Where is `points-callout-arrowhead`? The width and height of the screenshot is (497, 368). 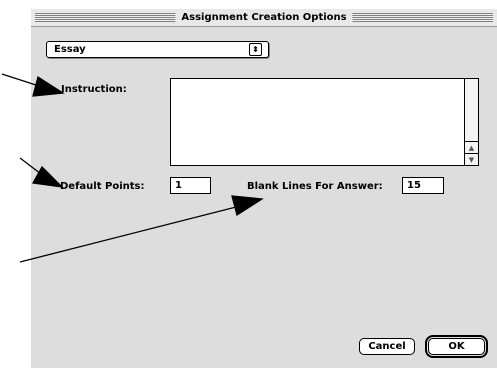
points-callout-arrowhead is located at coordinates (47, 176).